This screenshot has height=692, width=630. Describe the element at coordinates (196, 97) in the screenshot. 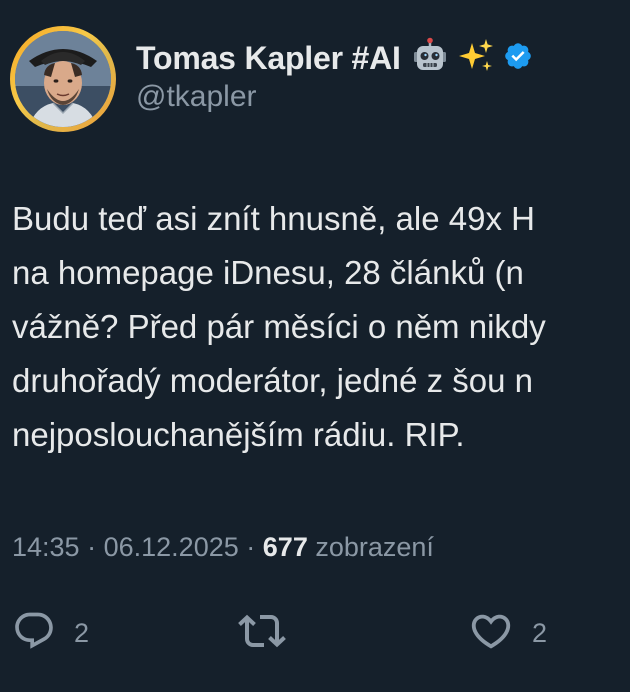

I see `author-handle: @tkapler` at that location.